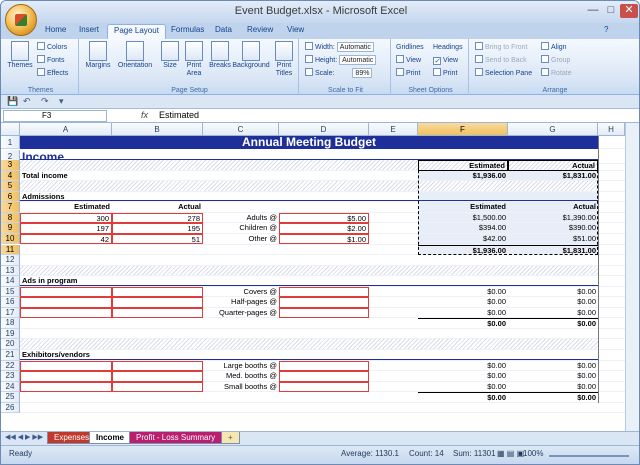 The height and width of the screenshot is (465, 640). I want to click on effects-button: Effects, so click(52, 73).